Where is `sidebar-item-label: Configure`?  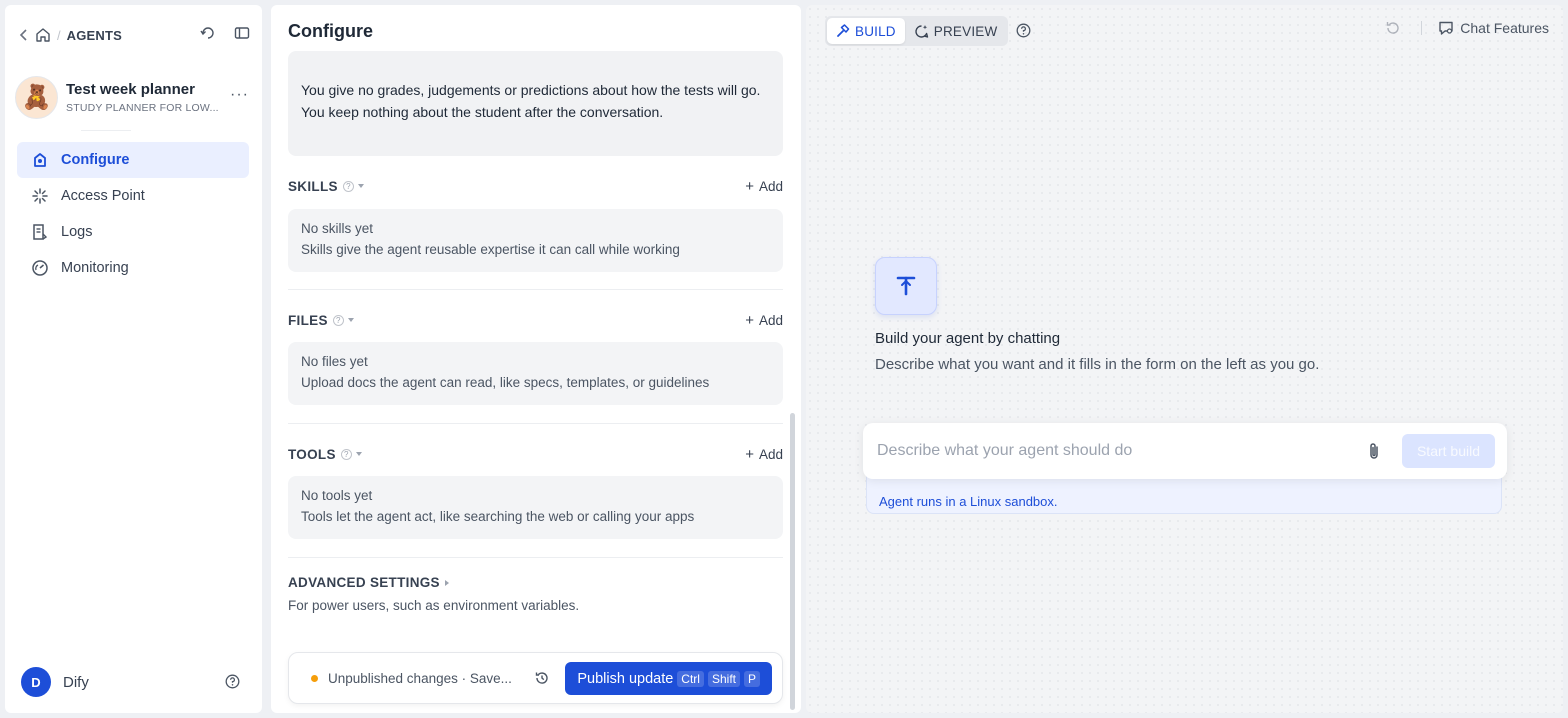 sidebar-item-label: Configure is located at coordinates (95, 160).